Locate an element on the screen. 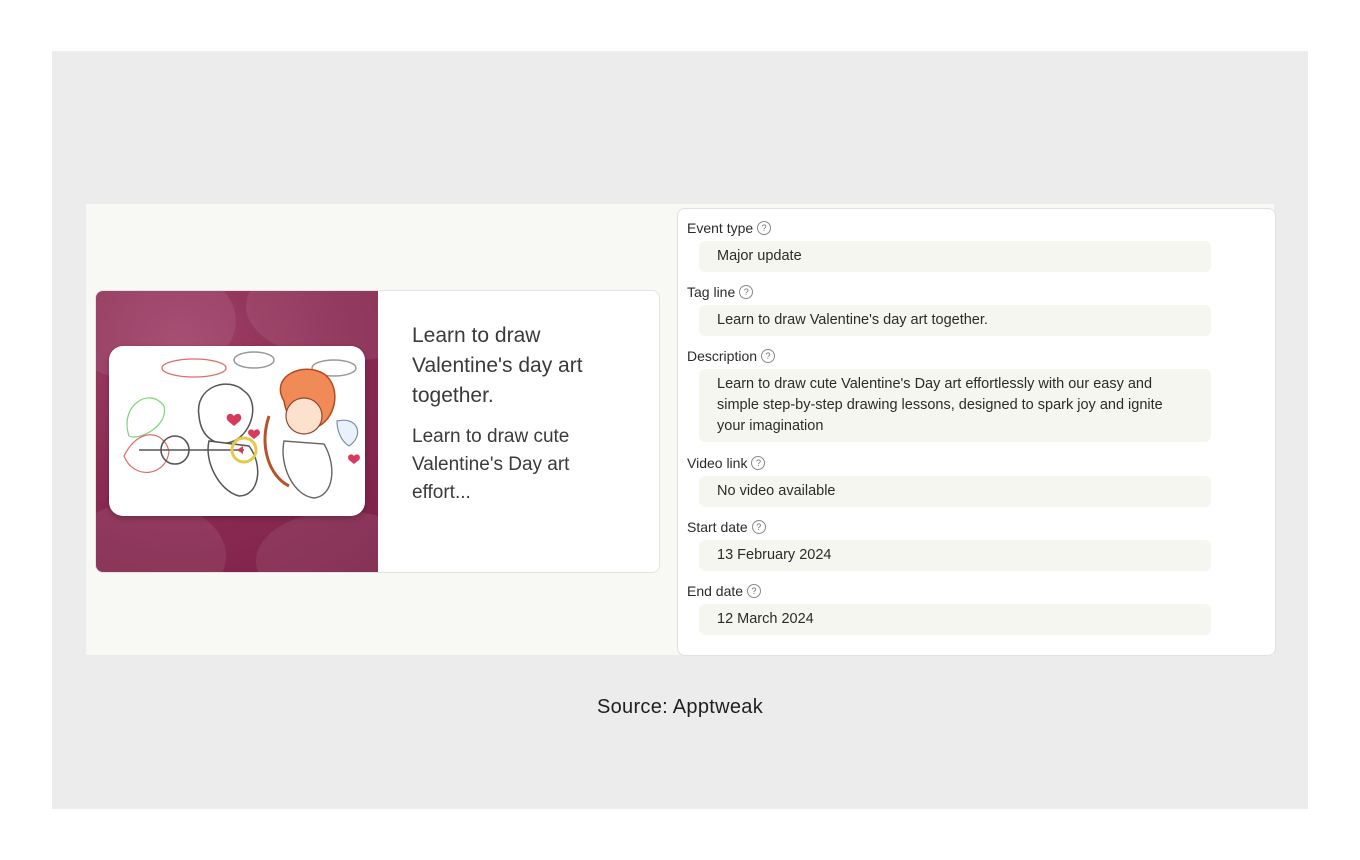 This screenshot has height=860, width=1360. source-caption: Source: Apptweak is located at coordinates (679, 707).